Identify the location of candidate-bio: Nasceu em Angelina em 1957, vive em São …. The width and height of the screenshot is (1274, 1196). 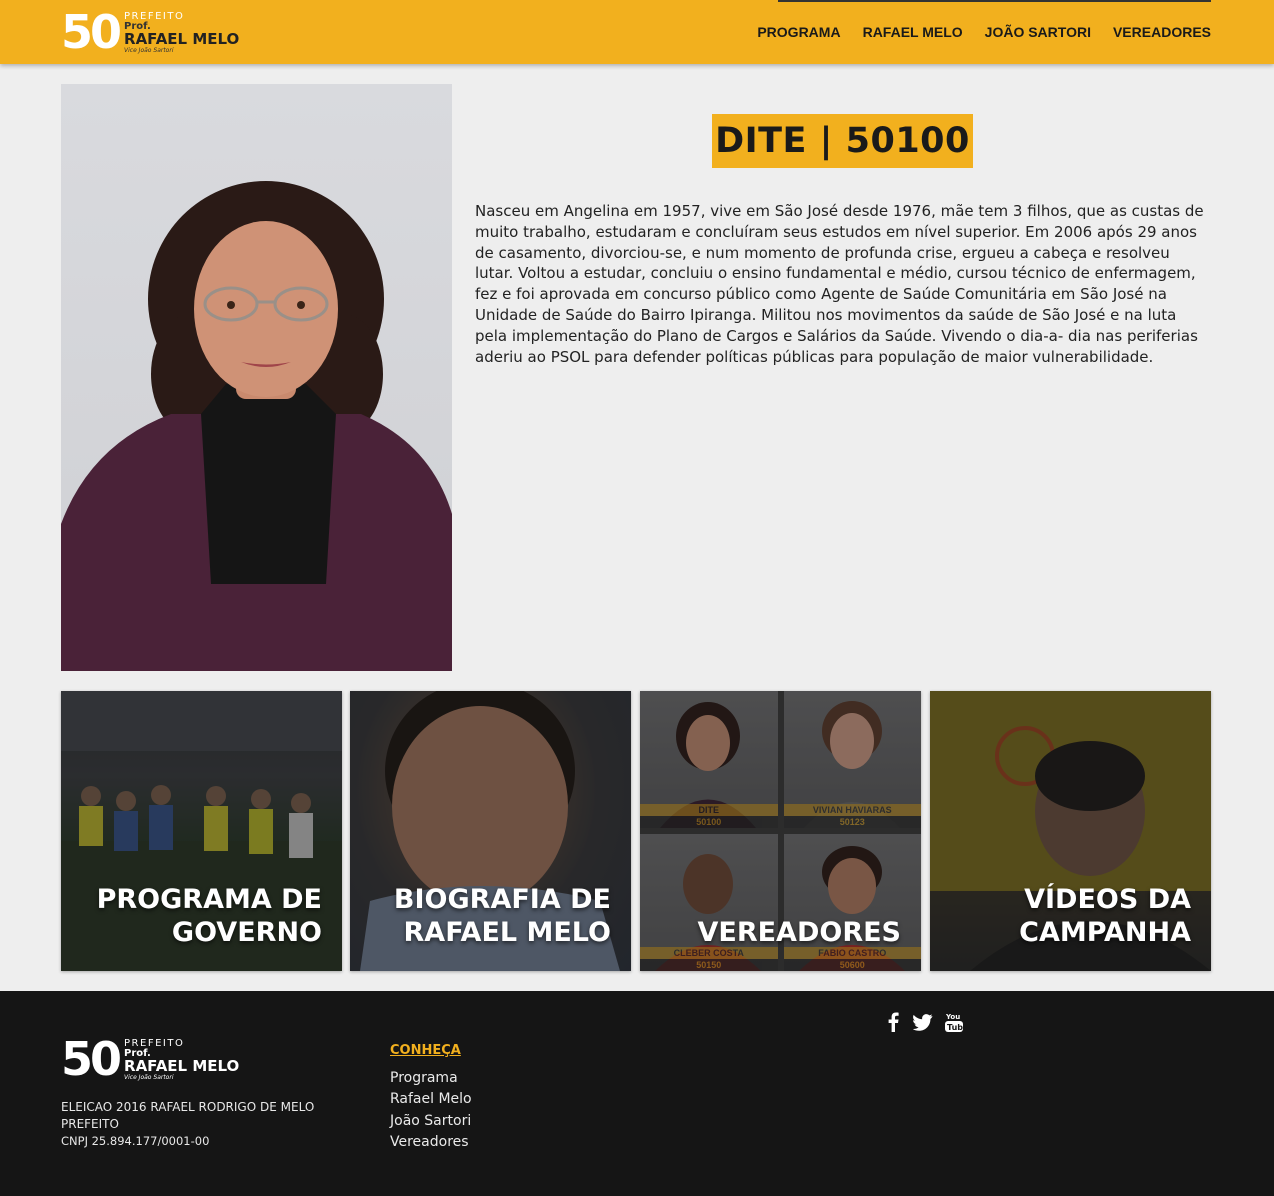
(839, 284).